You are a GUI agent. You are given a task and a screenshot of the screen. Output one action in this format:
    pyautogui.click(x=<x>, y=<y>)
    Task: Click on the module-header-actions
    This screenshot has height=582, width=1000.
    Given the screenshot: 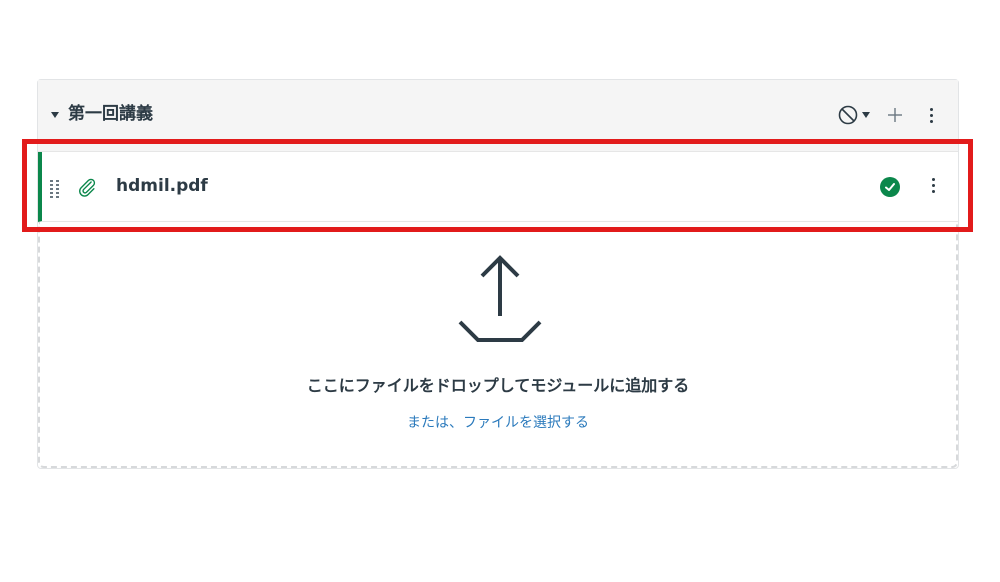 What is the action you would take?
    pyautogui.click(x=889, y=115)
    